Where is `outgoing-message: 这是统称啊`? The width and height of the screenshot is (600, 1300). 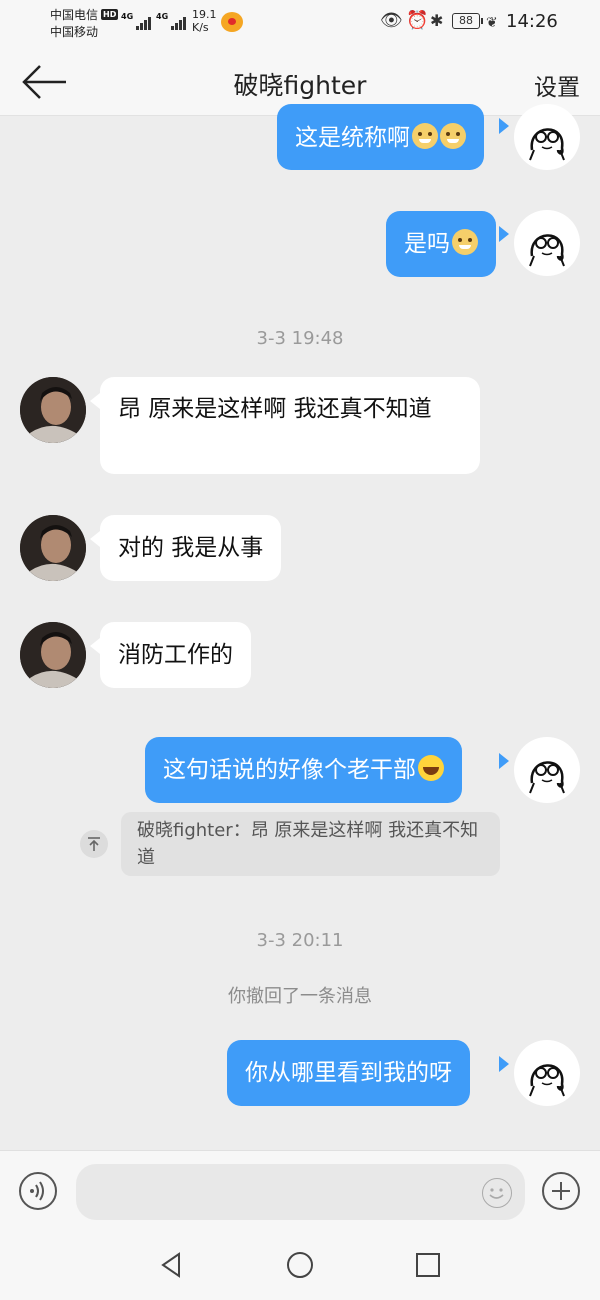
outgoing-message: 这是统称啊 is located at coordinates (380, 137).